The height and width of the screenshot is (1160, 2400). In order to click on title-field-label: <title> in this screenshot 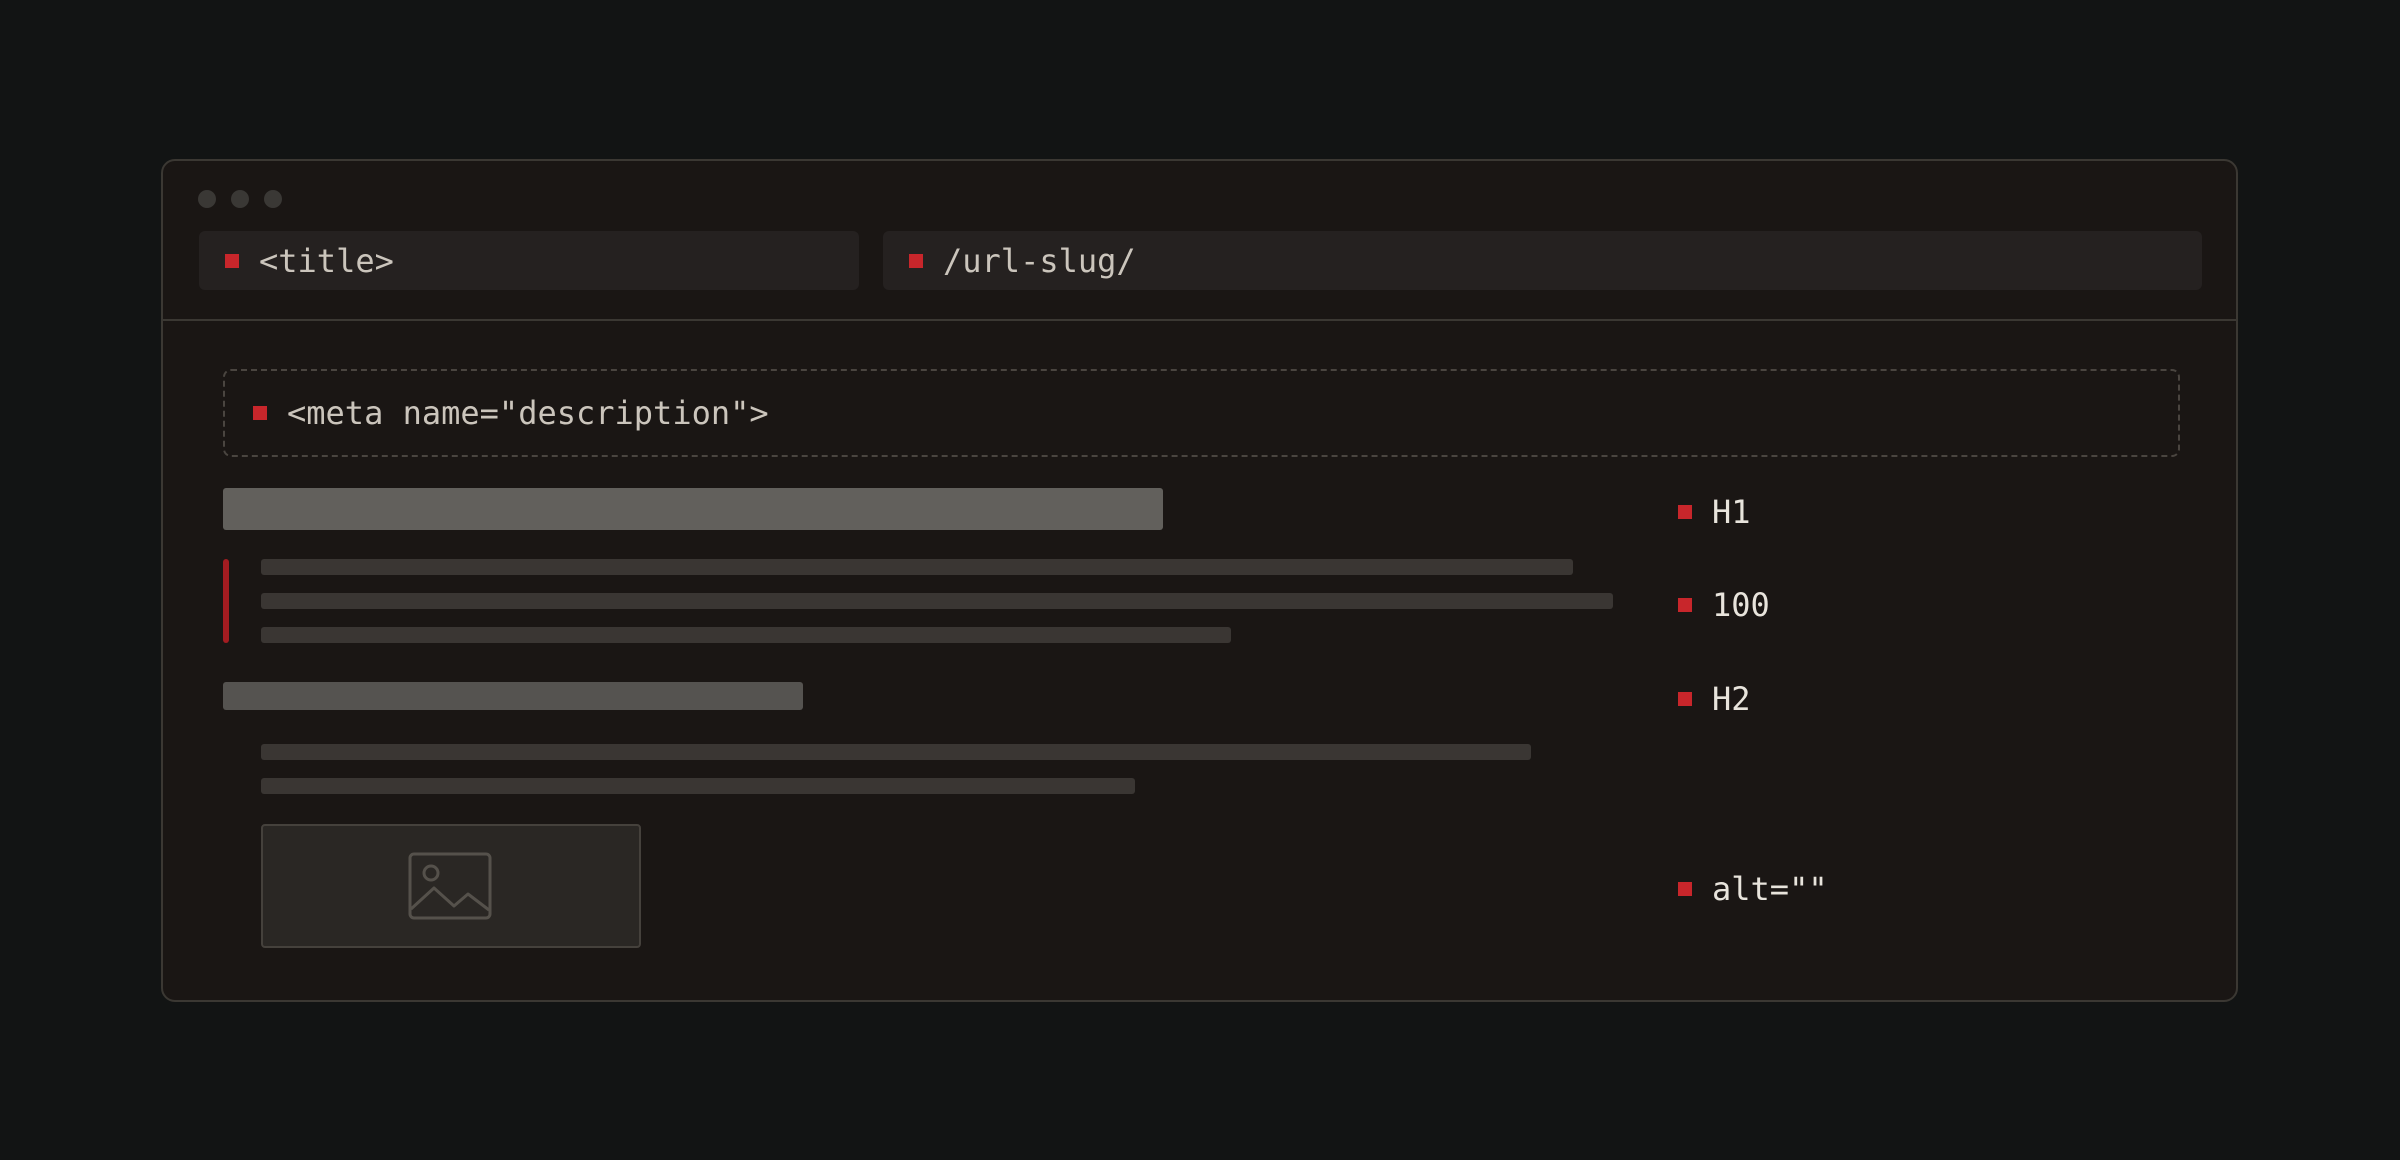, I will do `click(326, 260)`.